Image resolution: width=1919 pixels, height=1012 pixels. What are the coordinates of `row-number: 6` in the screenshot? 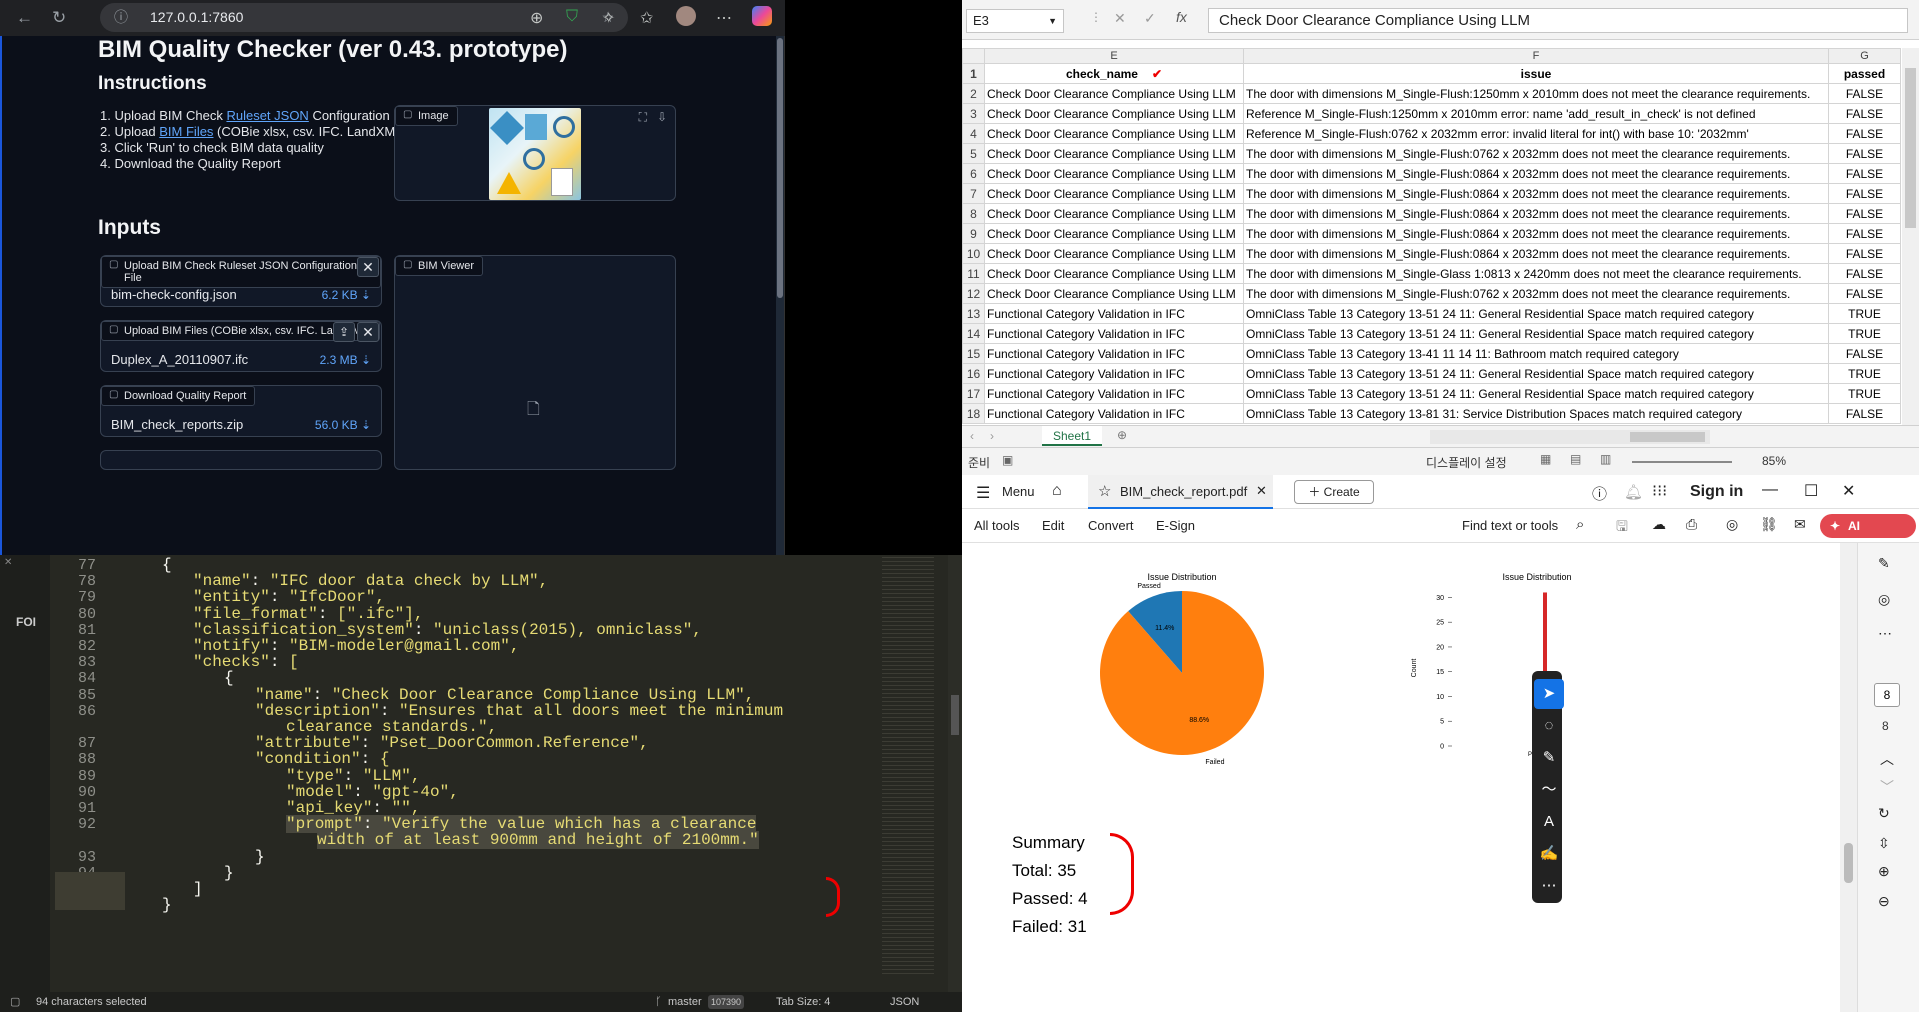 It's located at (973, 173).